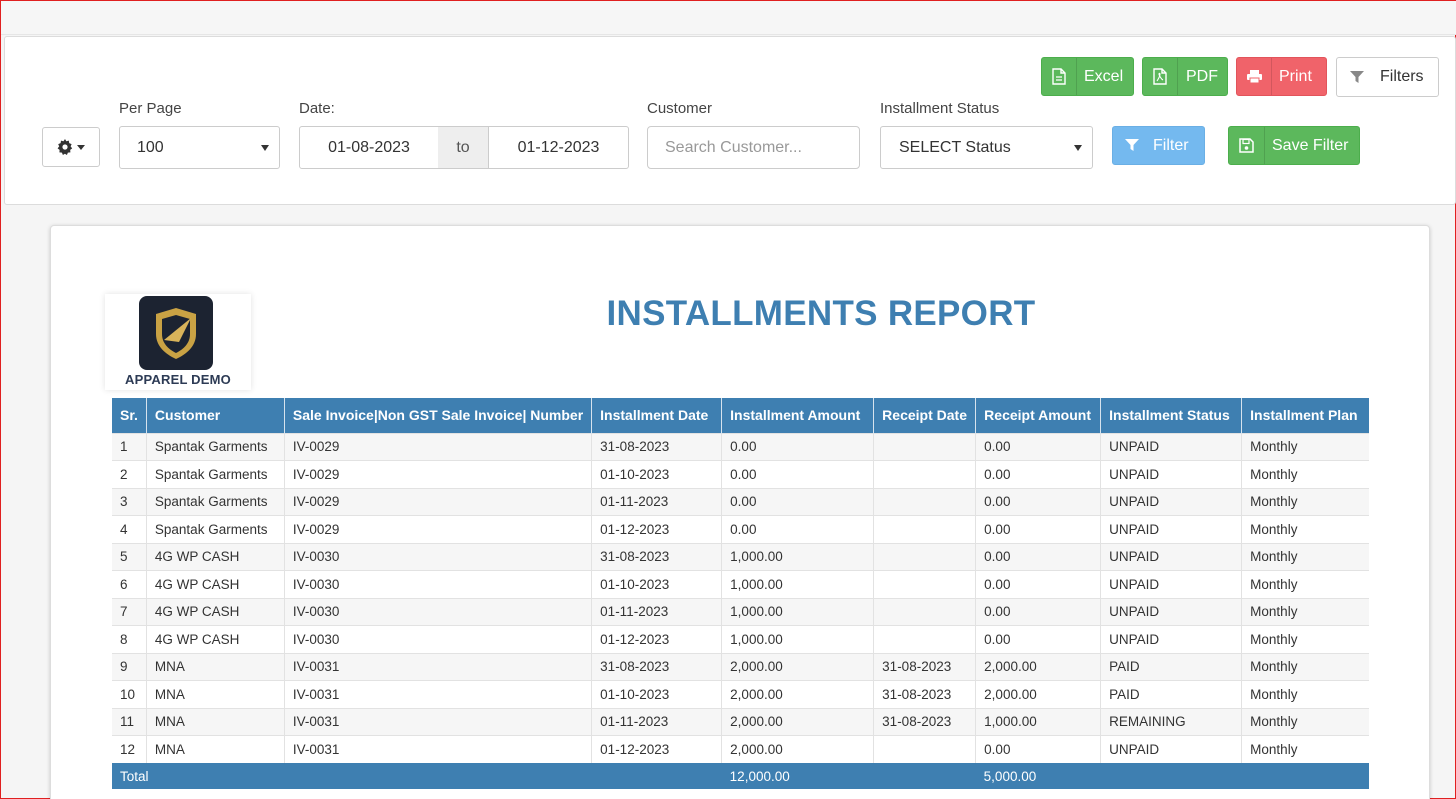  I want to click on customer-label: Customer, so click(680, 108).